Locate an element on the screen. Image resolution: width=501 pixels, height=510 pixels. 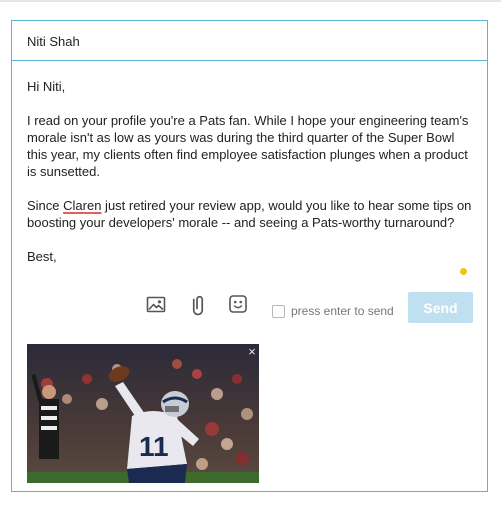
status-dot is located at coordinates (463, 271).